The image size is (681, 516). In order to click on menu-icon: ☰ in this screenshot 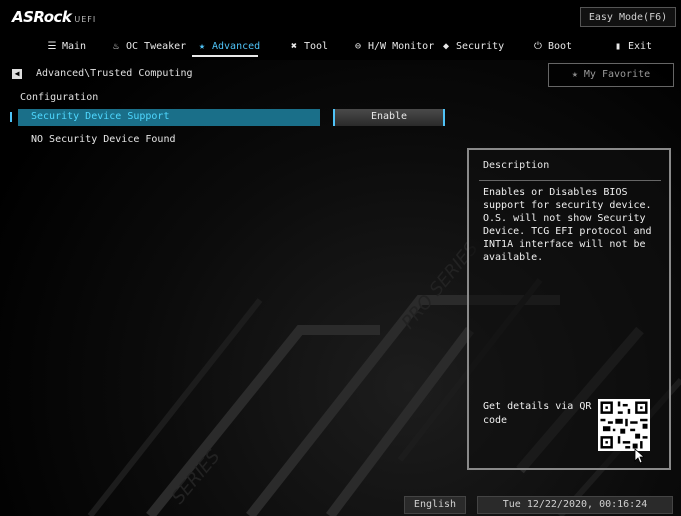, I will do `click(52, 46)`.